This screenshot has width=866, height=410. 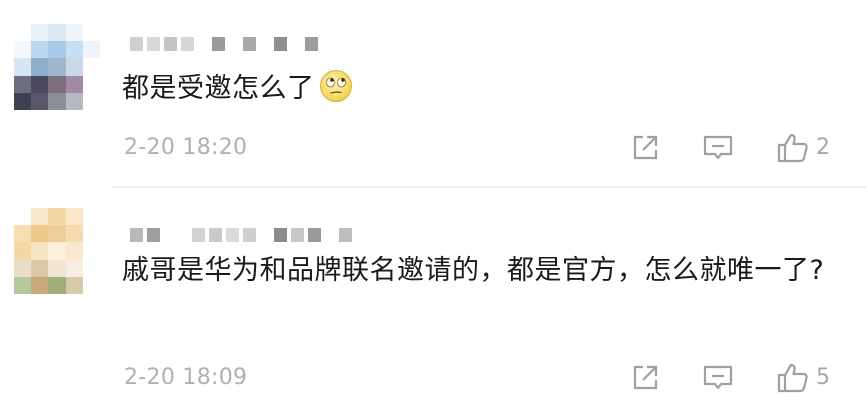 What do you see at coordinates (494, 378) in the screenshot?
I see `comment-meta: 2-20 18:09 5` at bounding box center [494, 378].